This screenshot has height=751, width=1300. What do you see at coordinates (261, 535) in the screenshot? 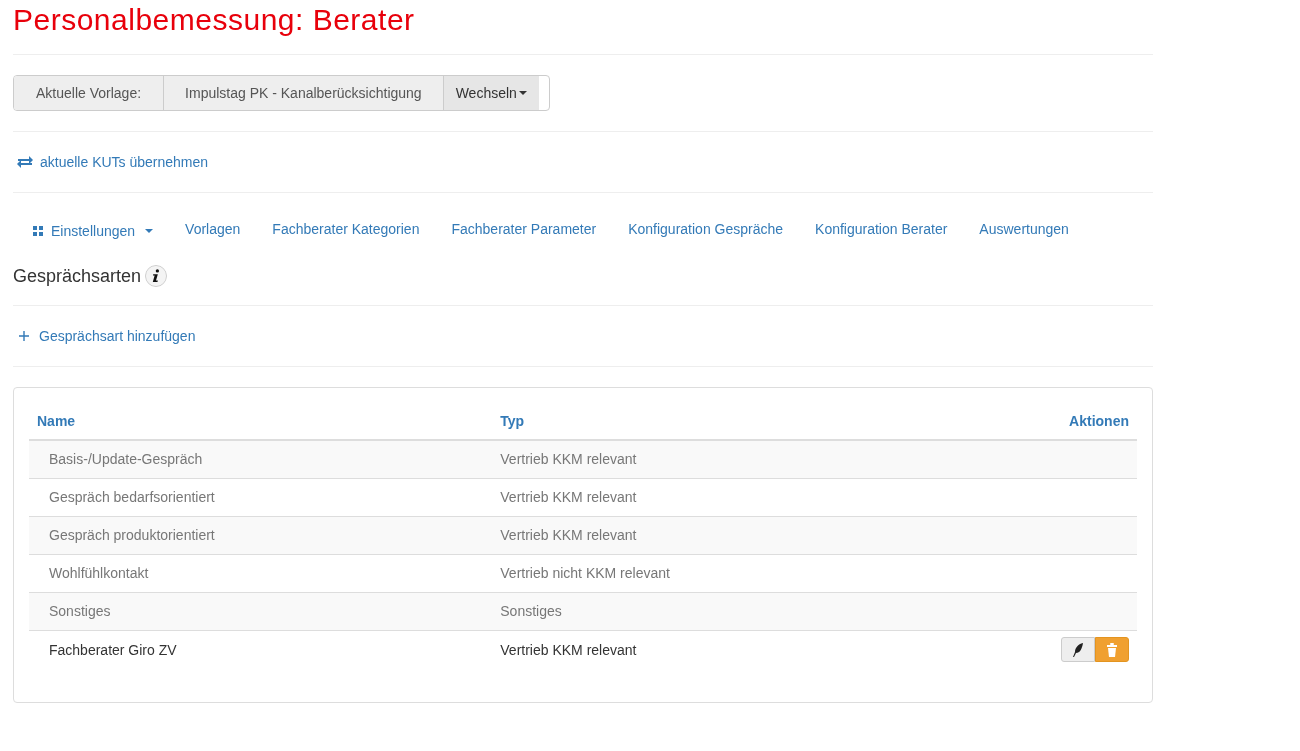
I see `table-cell: Gespräch produktorientiert` at bounding box center [261, 535].